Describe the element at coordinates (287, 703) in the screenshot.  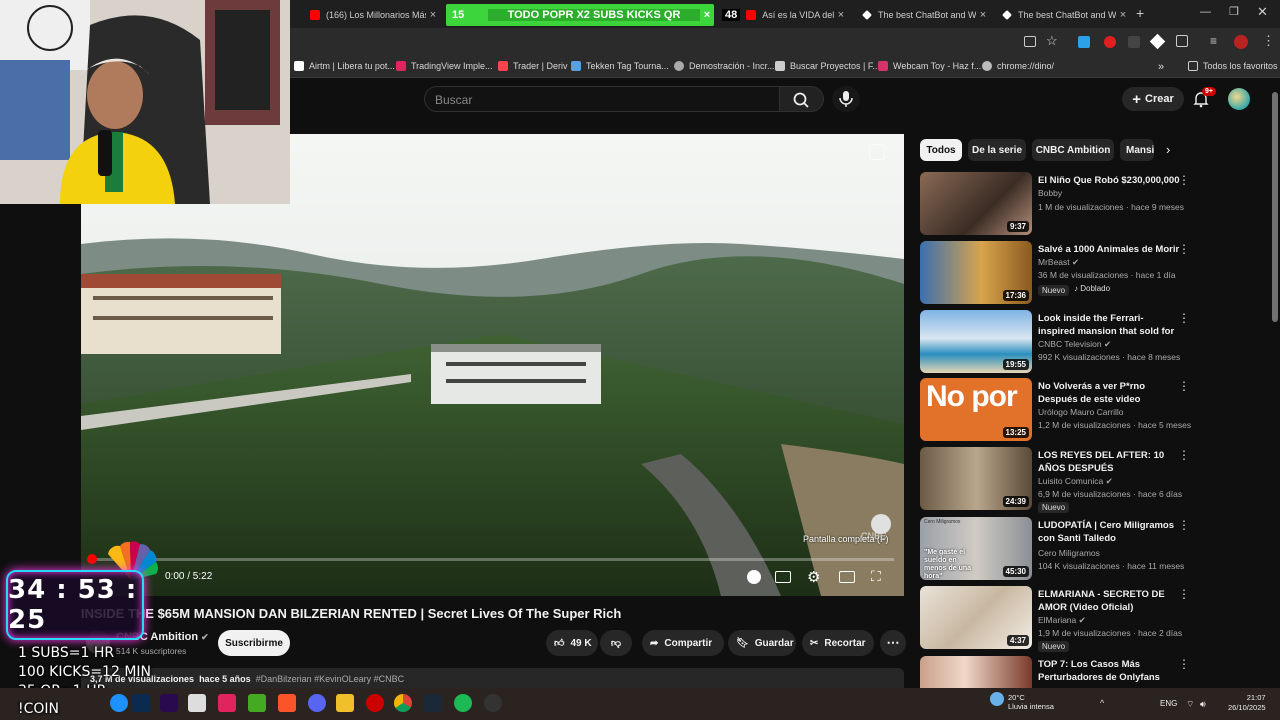
I see `brave-icon` at that location.